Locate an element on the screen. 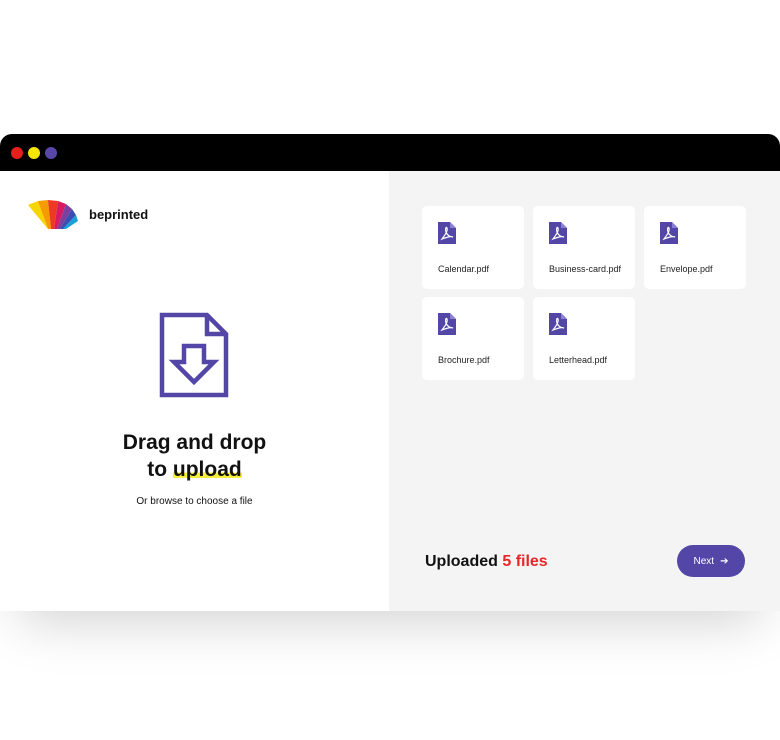 This screenshot has height=740, width=780. file-name: Calendar.pdf is located at coordinates (464, 269).